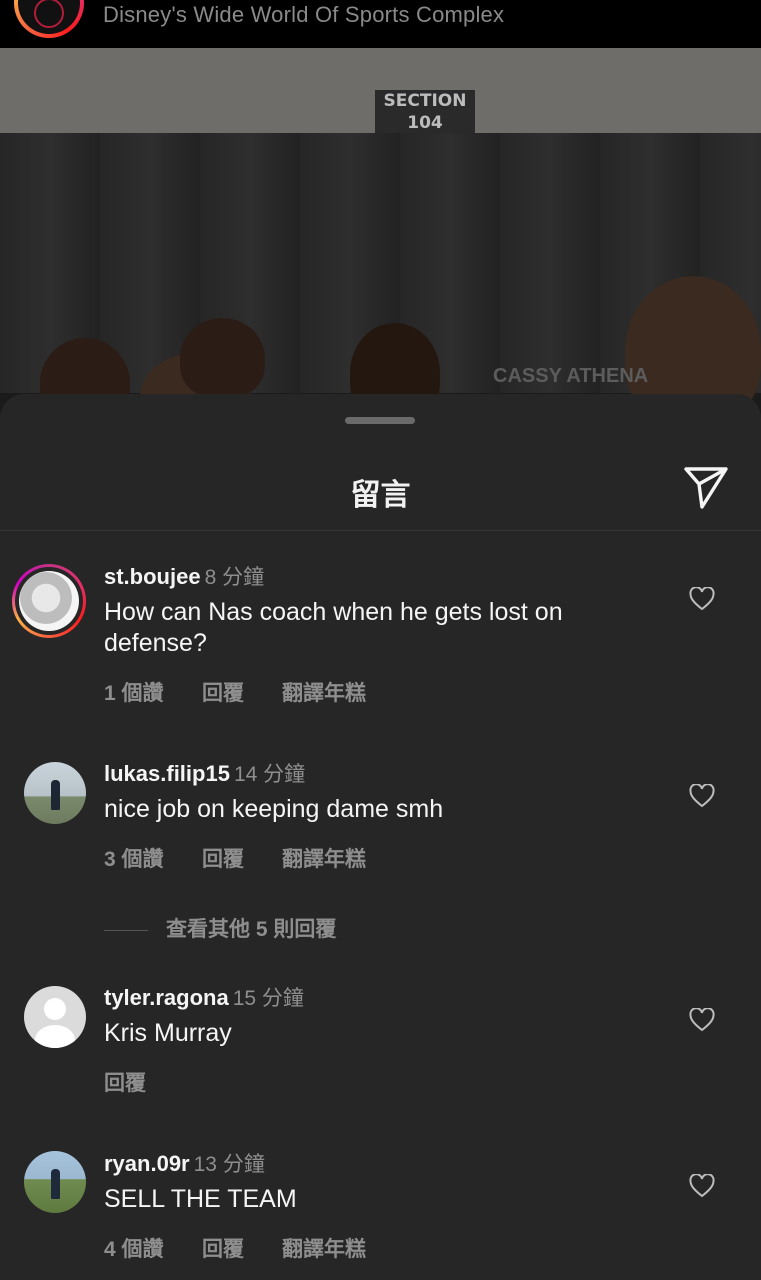 This screenshot has width=761, height=1280. I want to click on comment-like-count: 1 個讚, so click(153, 692).